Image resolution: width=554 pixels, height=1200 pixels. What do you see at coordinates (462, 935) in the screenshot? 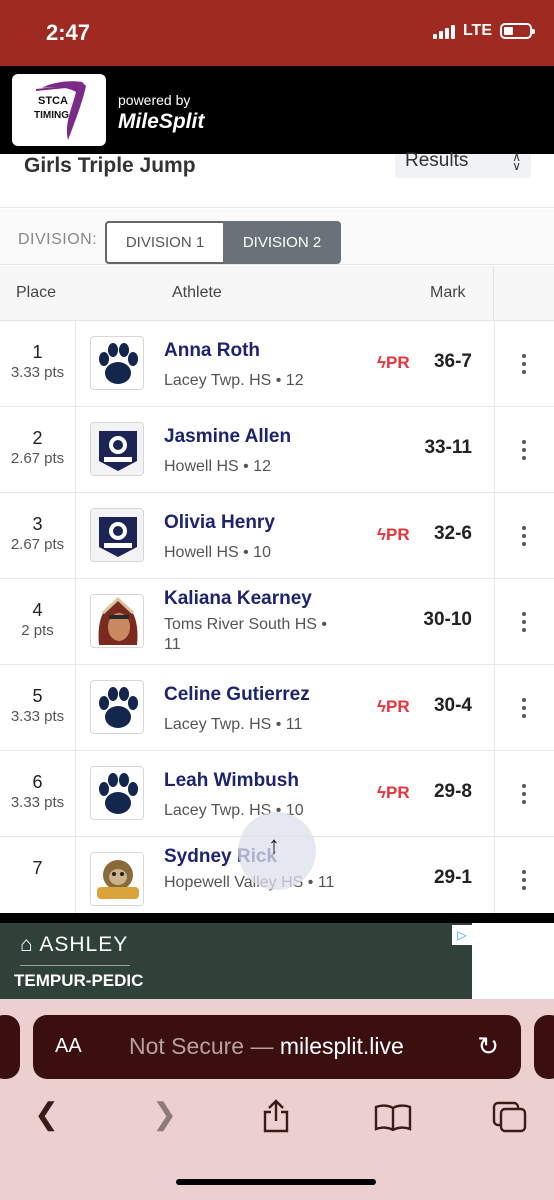
I see `adchoices-icon: ▷` at bounding box center [462, 935].